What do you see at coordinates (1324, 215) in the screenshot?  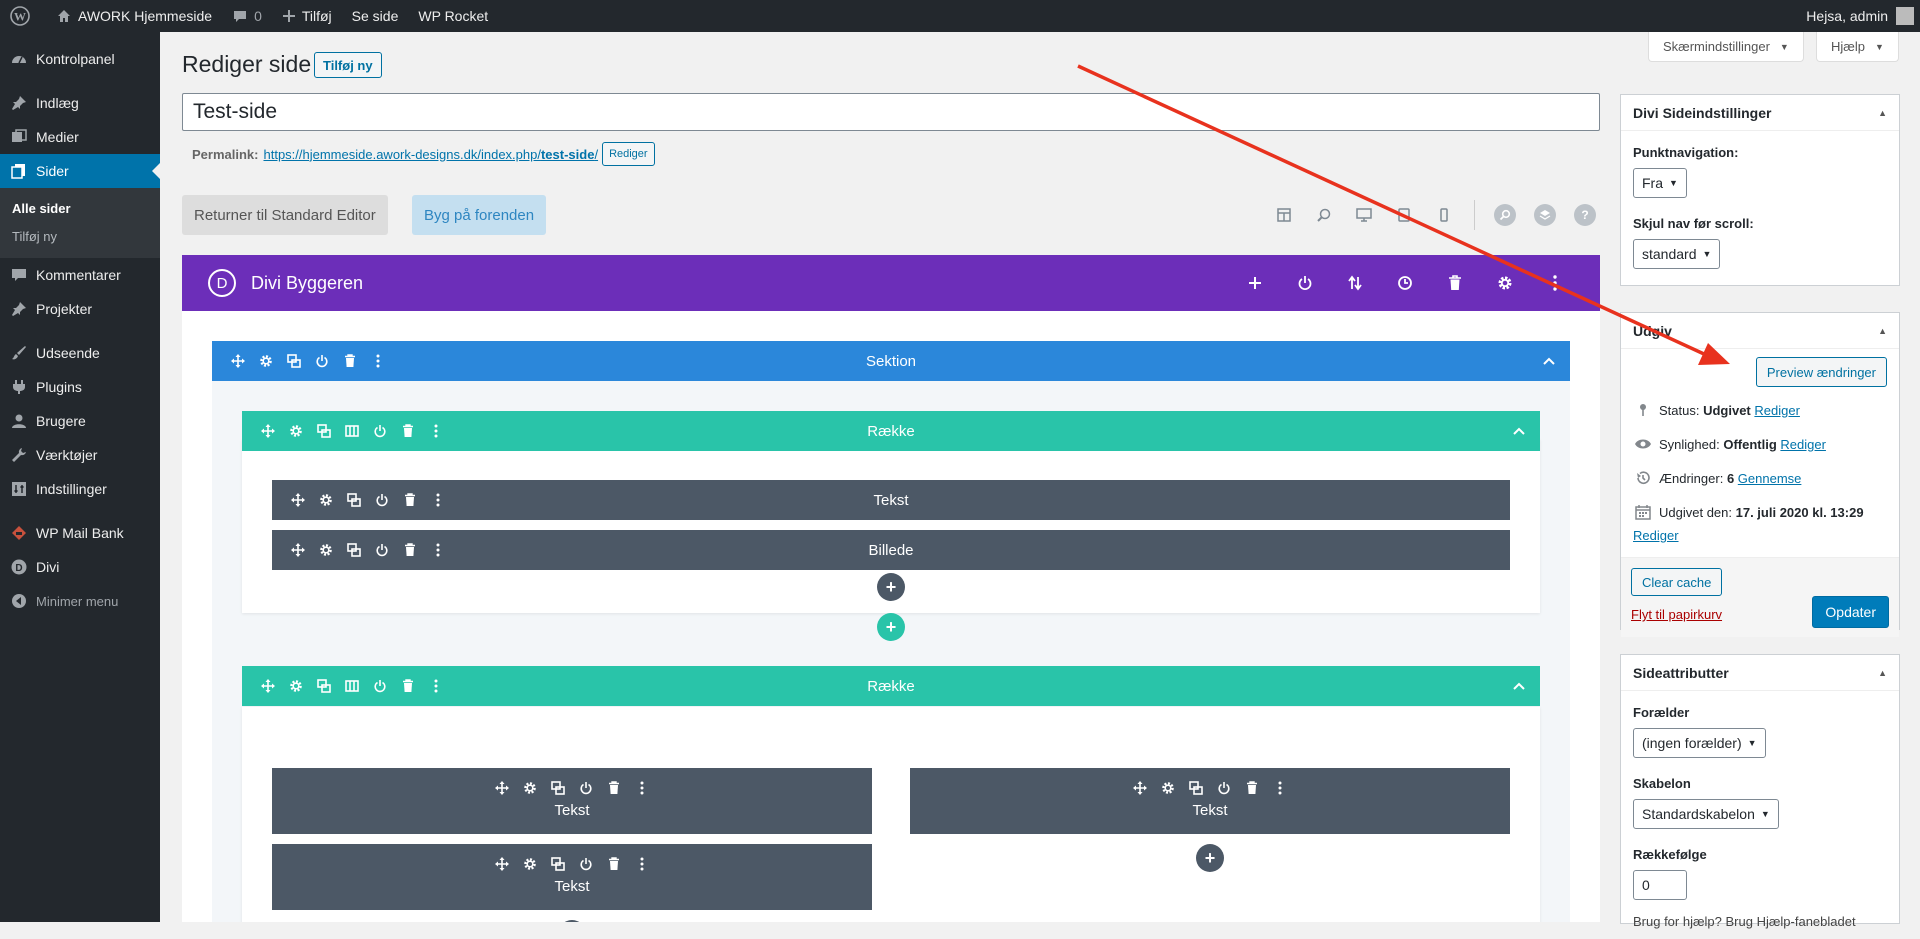 I see `zoom-icon` at bounding box center [1324, 215].